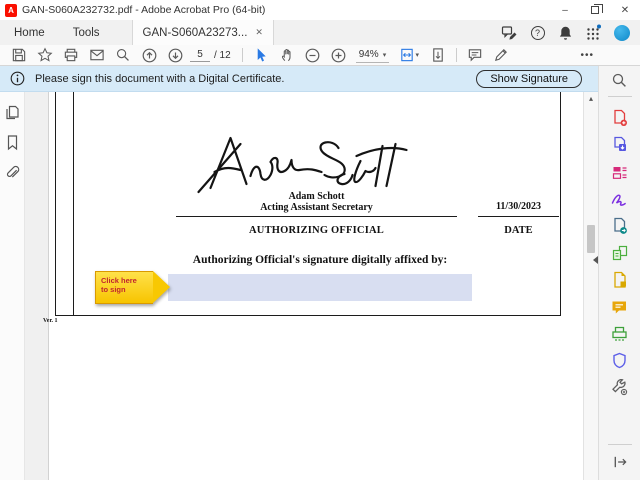 This screenshot has height=480, width=640. What do you see at coordinates (12, 286) in the screenshot?
I see `navigation-rail` at bounding box center [12, 286].